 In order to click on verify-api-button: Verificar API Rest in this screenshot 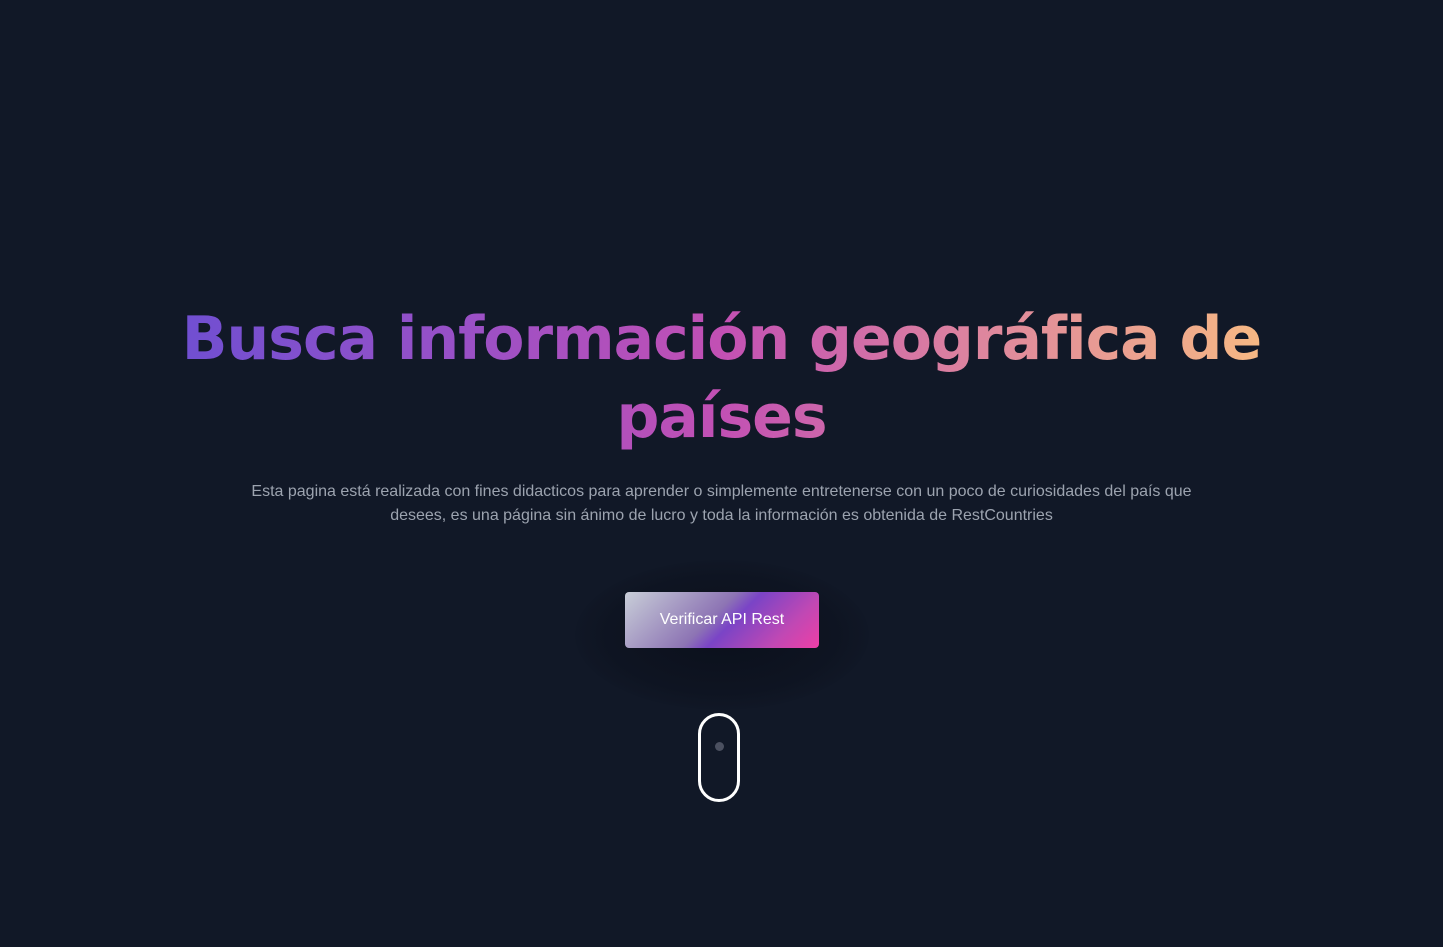, I will do `click(722, 620)`.